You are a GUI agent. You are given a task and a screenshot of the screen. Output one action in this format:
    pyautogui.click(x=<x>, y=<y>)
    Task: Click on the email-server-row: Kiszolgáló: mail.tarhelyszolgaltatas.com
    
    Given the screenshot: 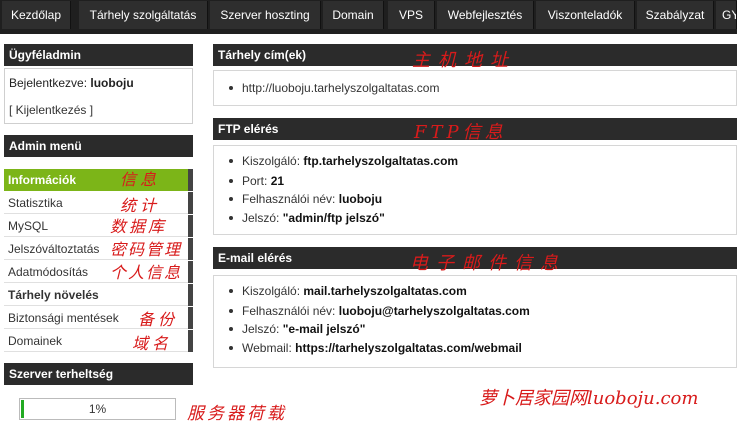 What is the action you would take?
    pyautogui.click(x=348, y=291)
    